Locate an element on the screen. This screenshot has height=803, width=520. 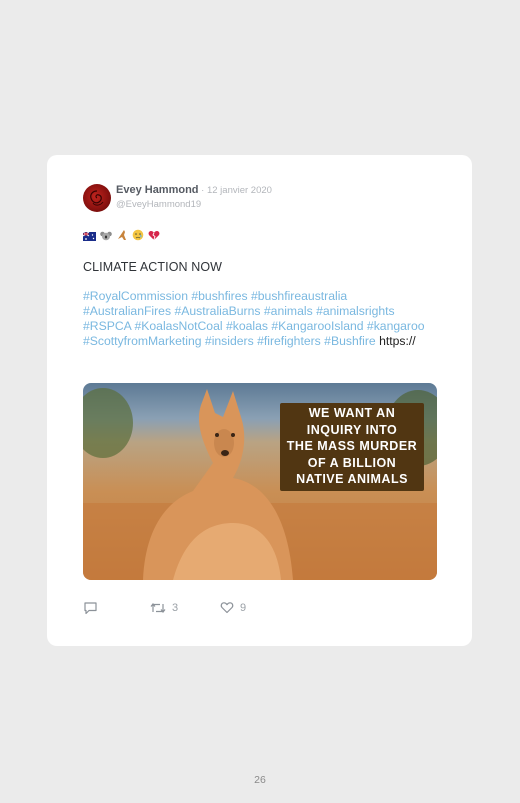
hashtag-link: #AustralianFires is located at coordinates (127, 311).